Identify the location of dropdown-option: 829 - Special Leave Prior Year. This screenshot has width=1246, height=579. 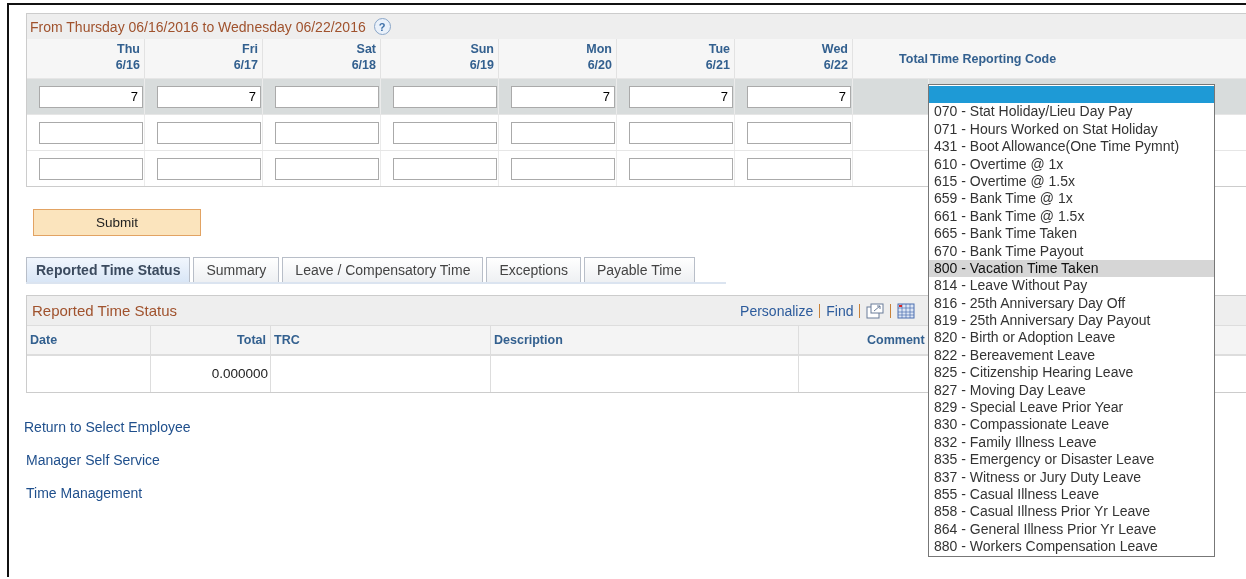
(1071, 408).